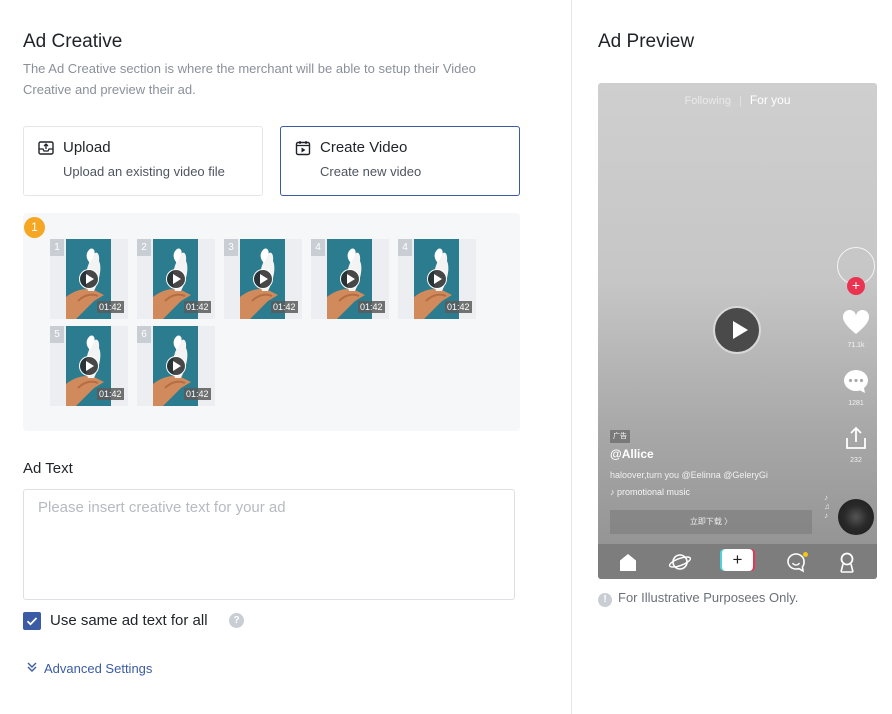  I want to click on advanced-settings-link: Advanced Settings, so click(89, 668).